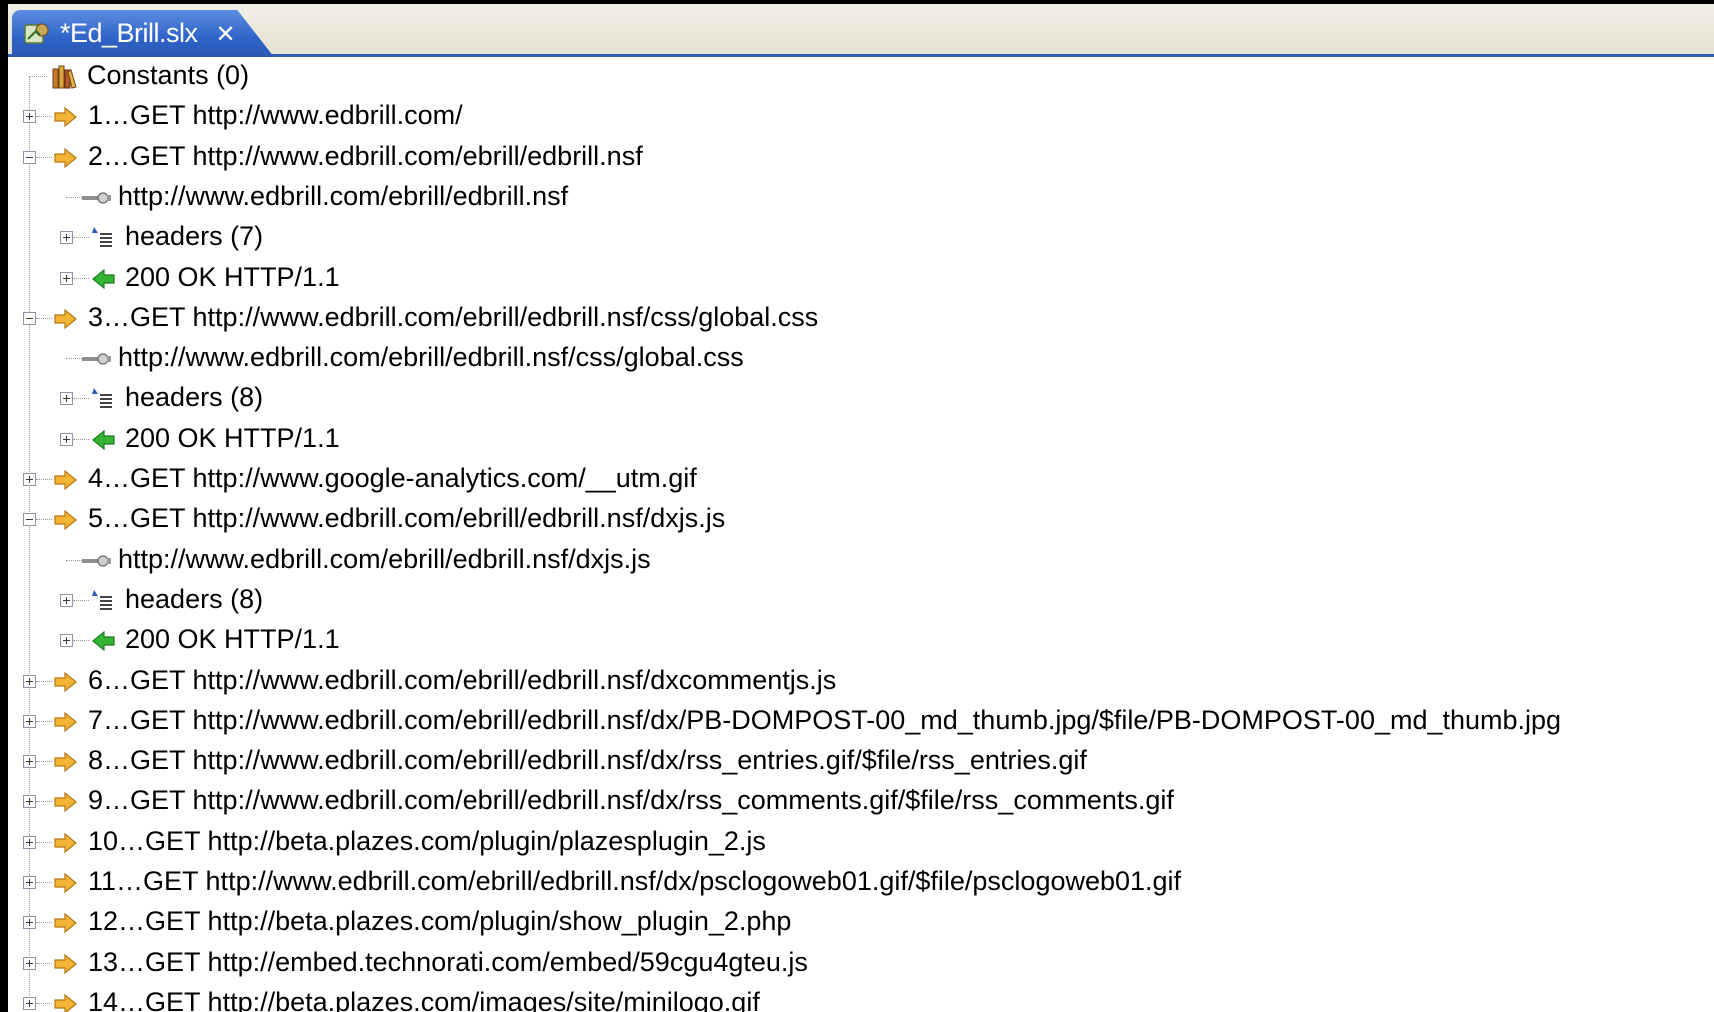 This screenshot has width=1714, height=1012. I want to click on tab-title: *Ed_Brill.slx, so click(129, 33).